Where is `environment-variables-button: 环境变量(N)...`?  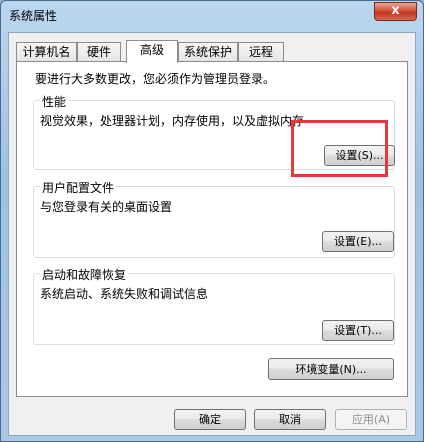
environment-variables-button: 环境变量(N)... is located at coordinates (331, 369).